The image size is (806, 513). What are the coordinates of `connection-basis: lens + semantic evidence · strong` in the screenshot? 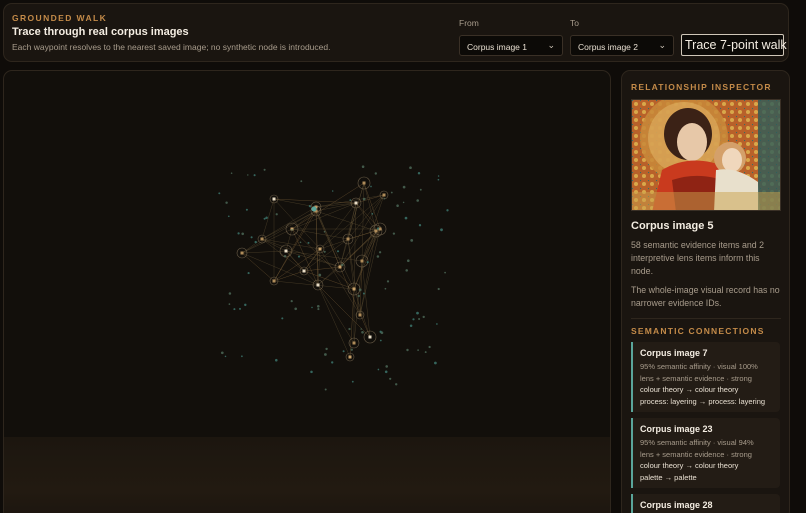 It's located at (696, 454).